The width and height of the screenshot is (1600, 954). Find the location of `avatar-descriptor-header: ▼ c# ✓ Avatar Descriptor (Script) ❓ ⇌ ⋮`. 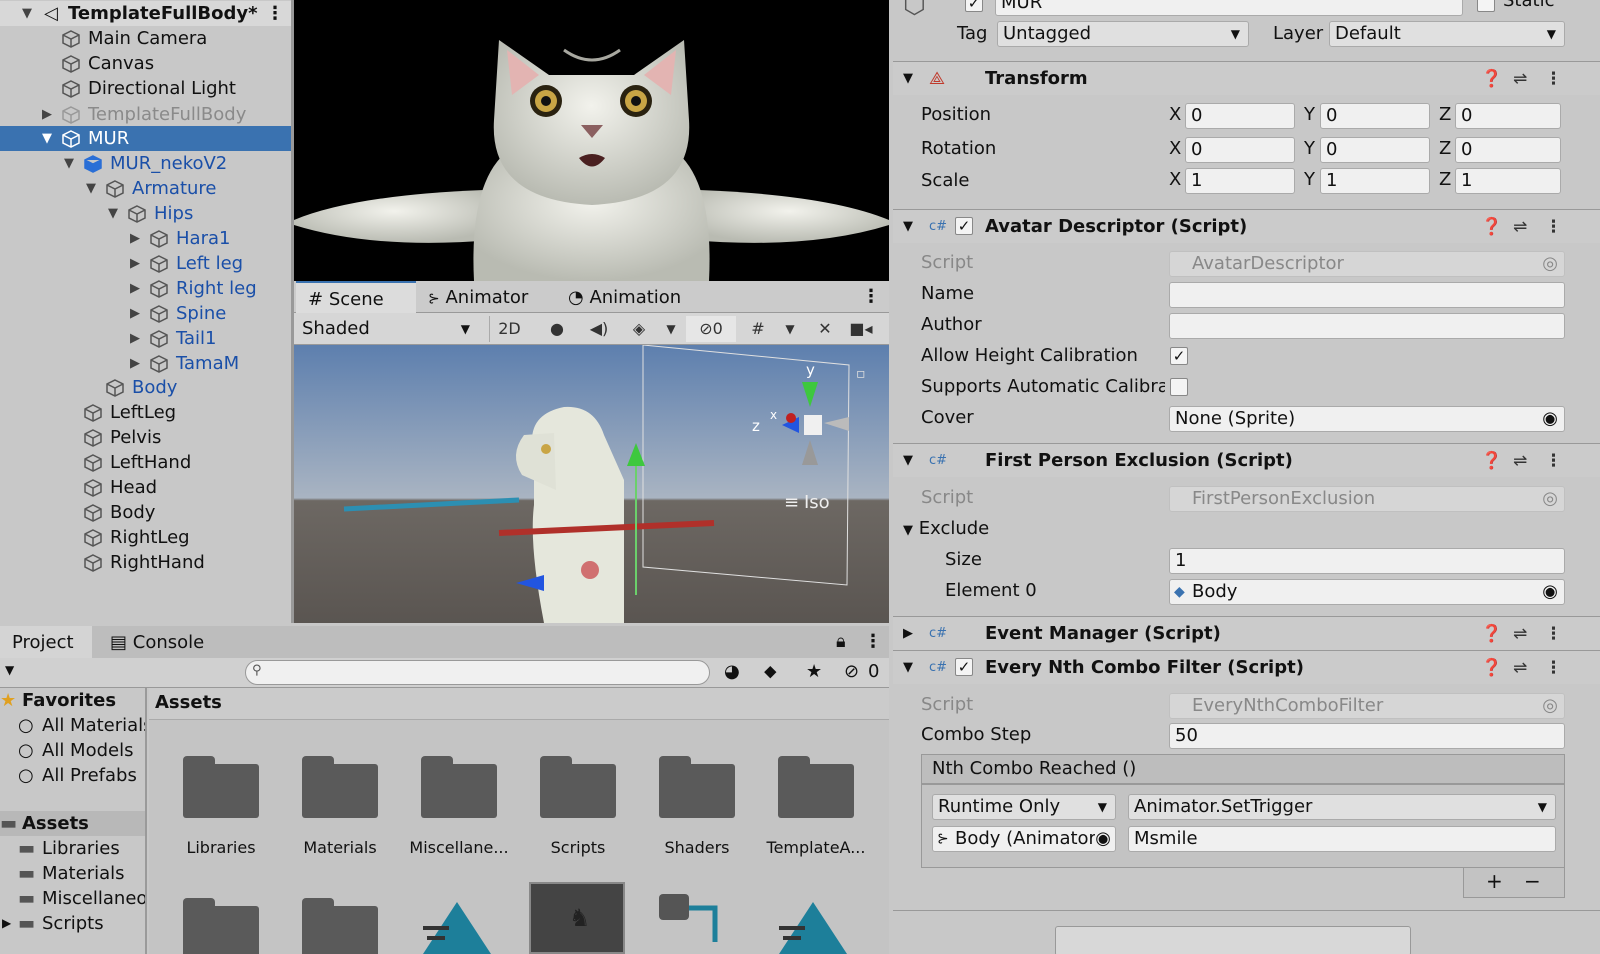

avatar-descriptor-header: ▼ c# ✓ Avatar Descriptor (Script) ❓ ⇌ ⋮ is located at coordinates (1246, 226).